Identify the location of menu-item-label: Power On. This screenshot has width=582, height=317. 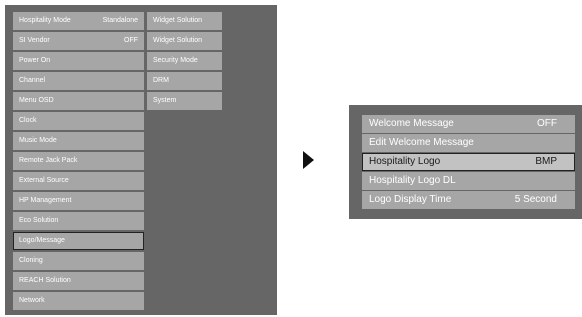
(35, 60).